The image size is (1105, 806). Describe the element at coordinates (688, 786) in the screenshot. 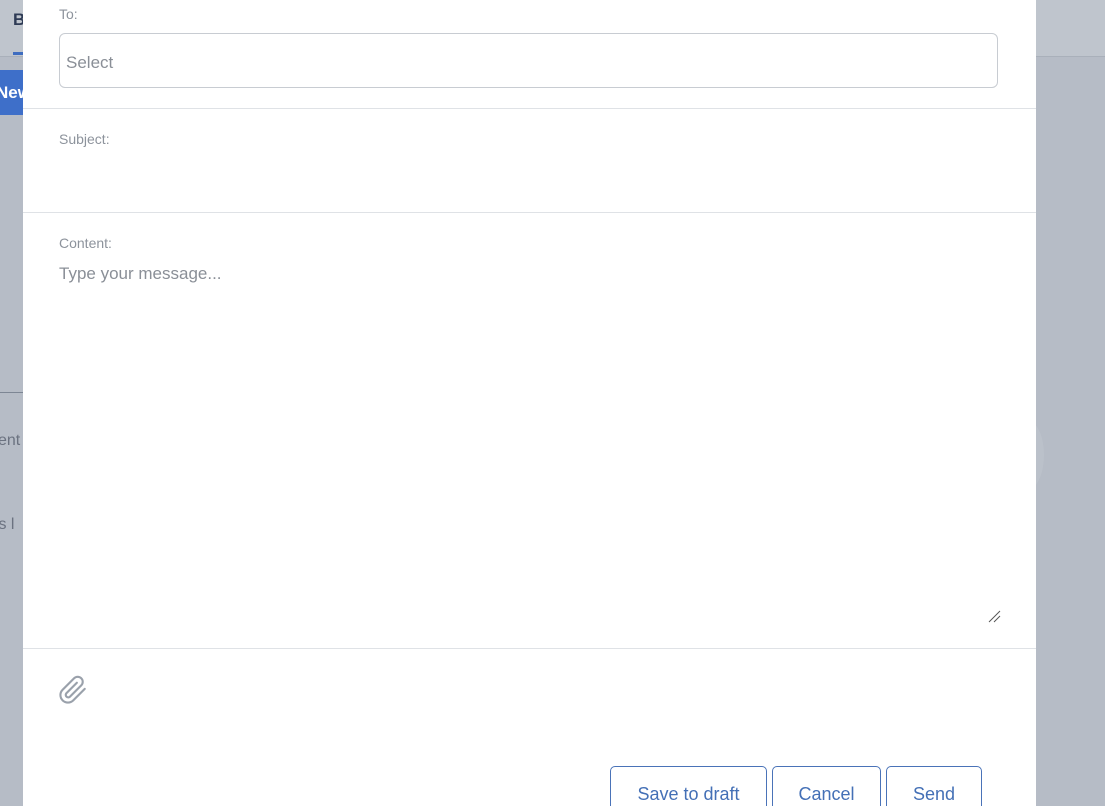

I see `save-to-draft-button: Save to draft` at that location.